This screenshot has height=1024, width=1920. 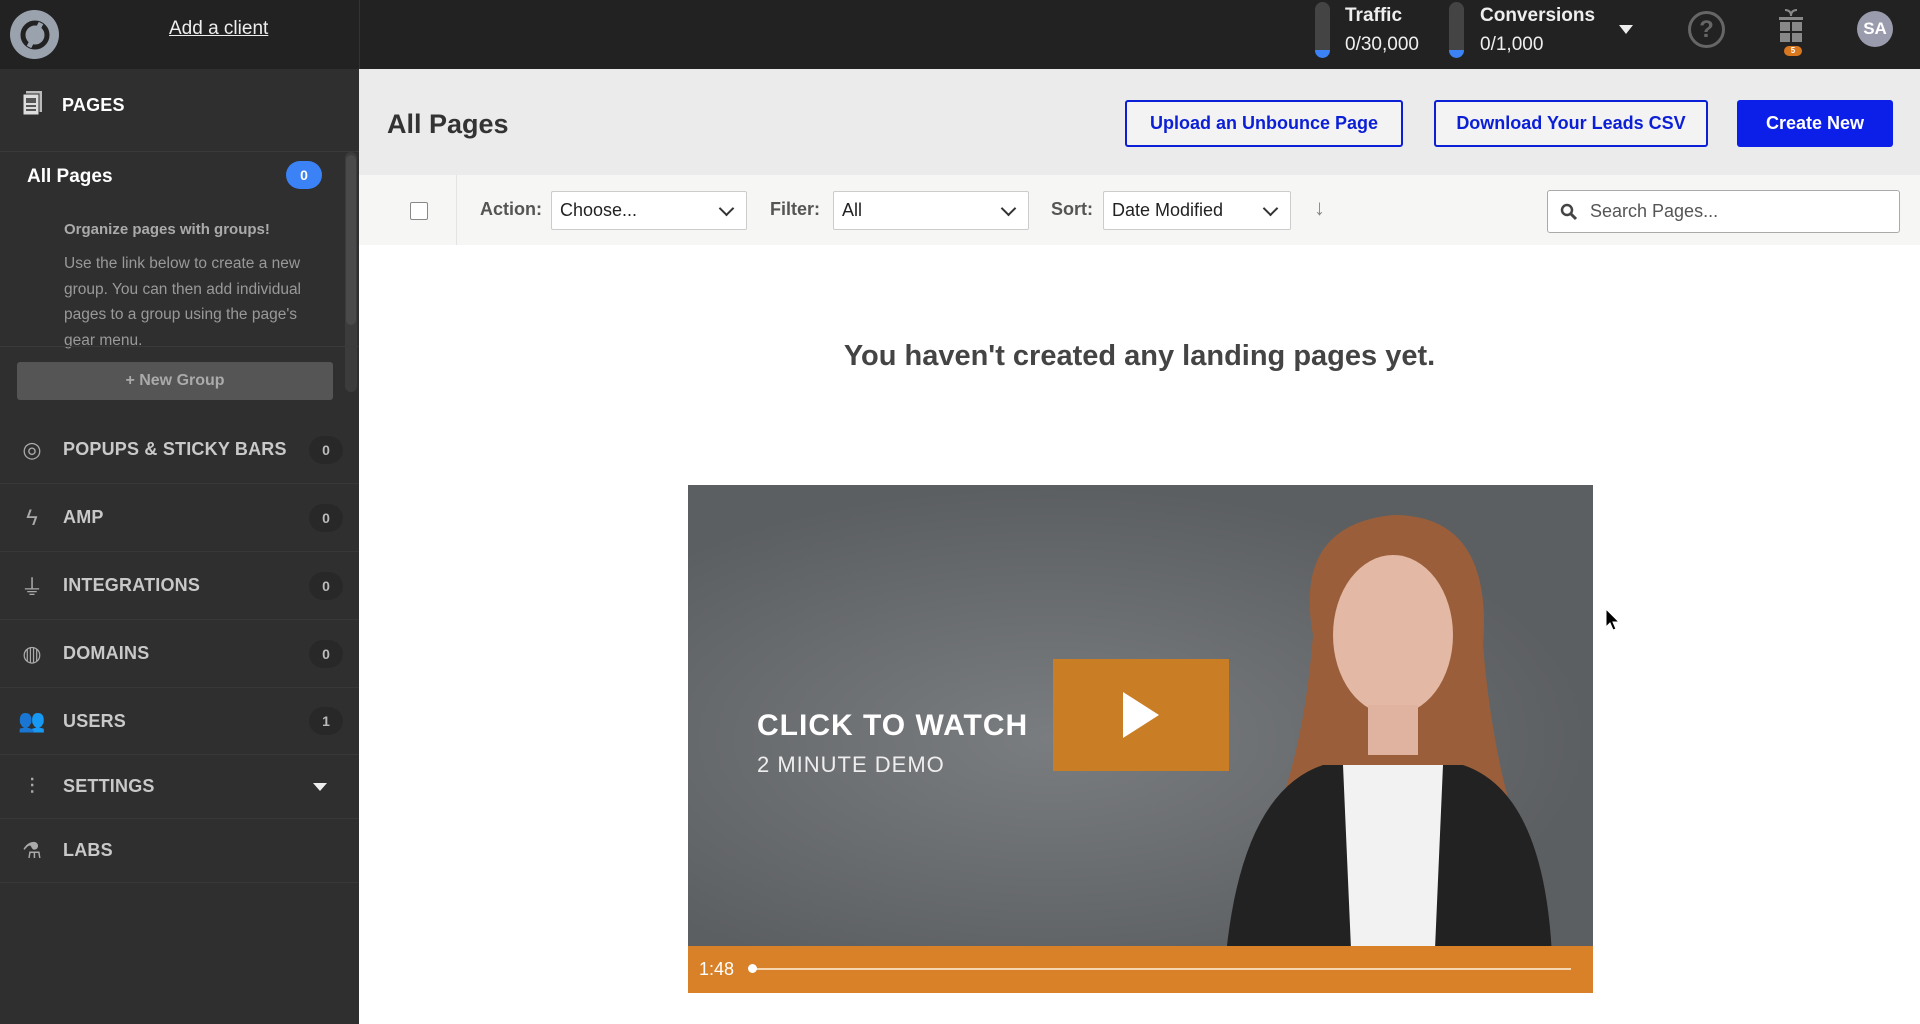 I want to click on video-progress-track, so click(x=1161, y=969).